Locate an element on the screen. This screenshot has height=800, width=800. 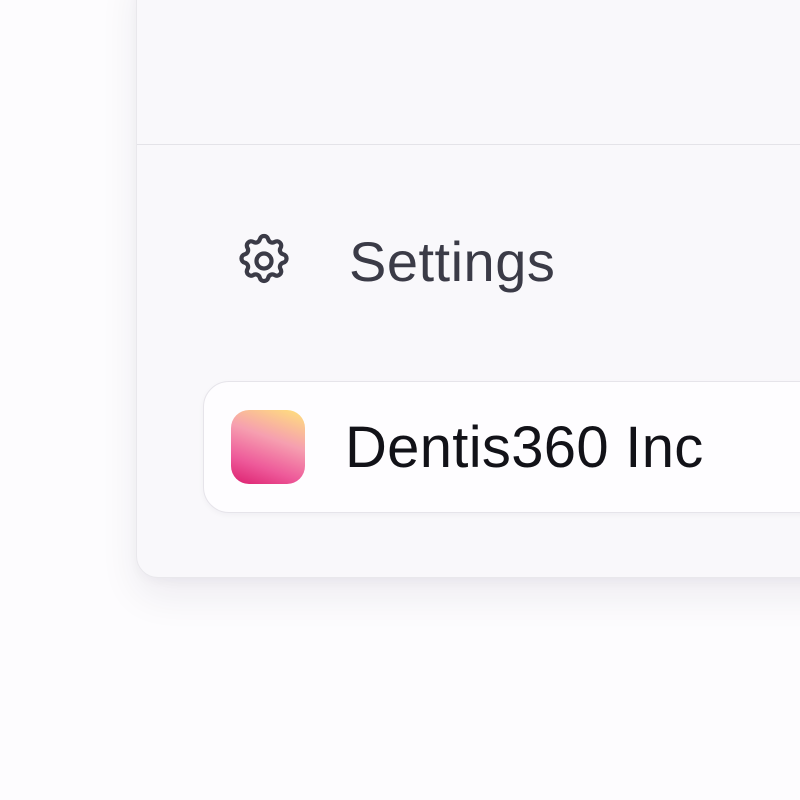
gear-icon is located at coordinates (264, 261).